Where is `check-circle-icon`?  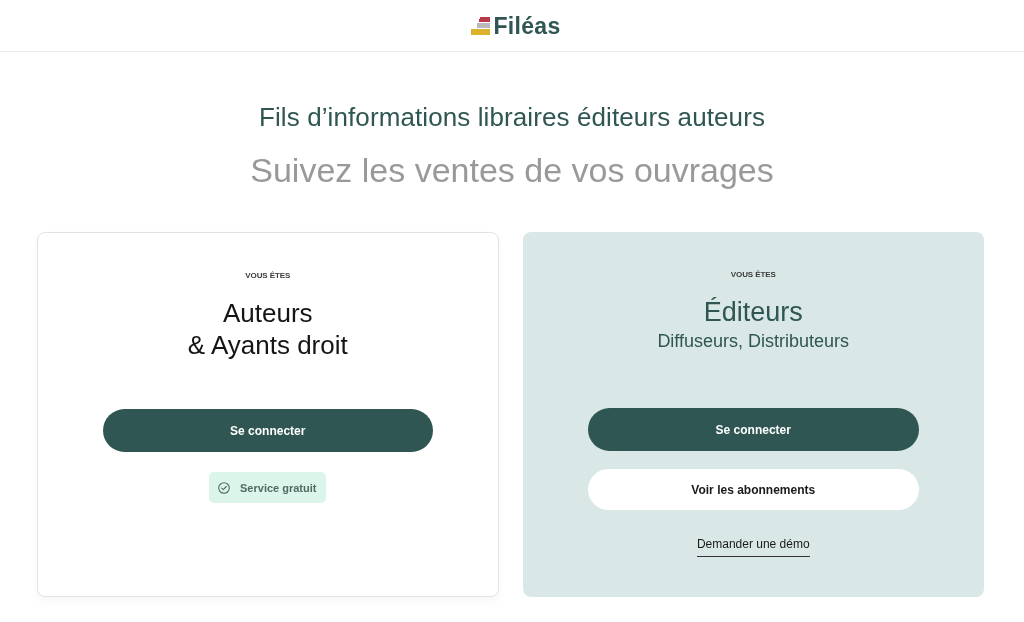 check-circle-icon is located at coordinates (224, 487).